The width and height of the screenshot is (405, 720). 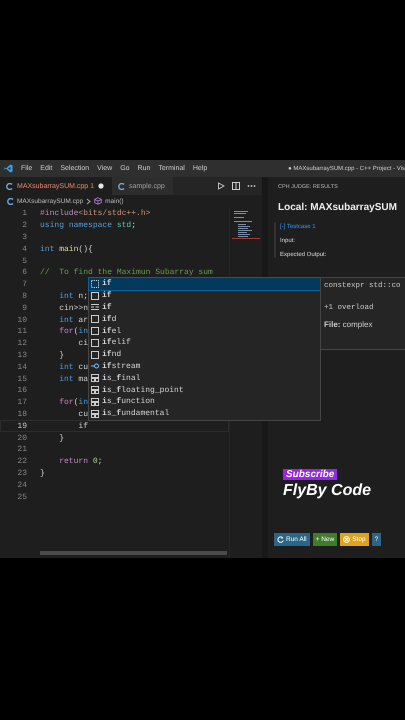 I want to click on suggestion-item: is_floating_point, so click(x=204, y=390).